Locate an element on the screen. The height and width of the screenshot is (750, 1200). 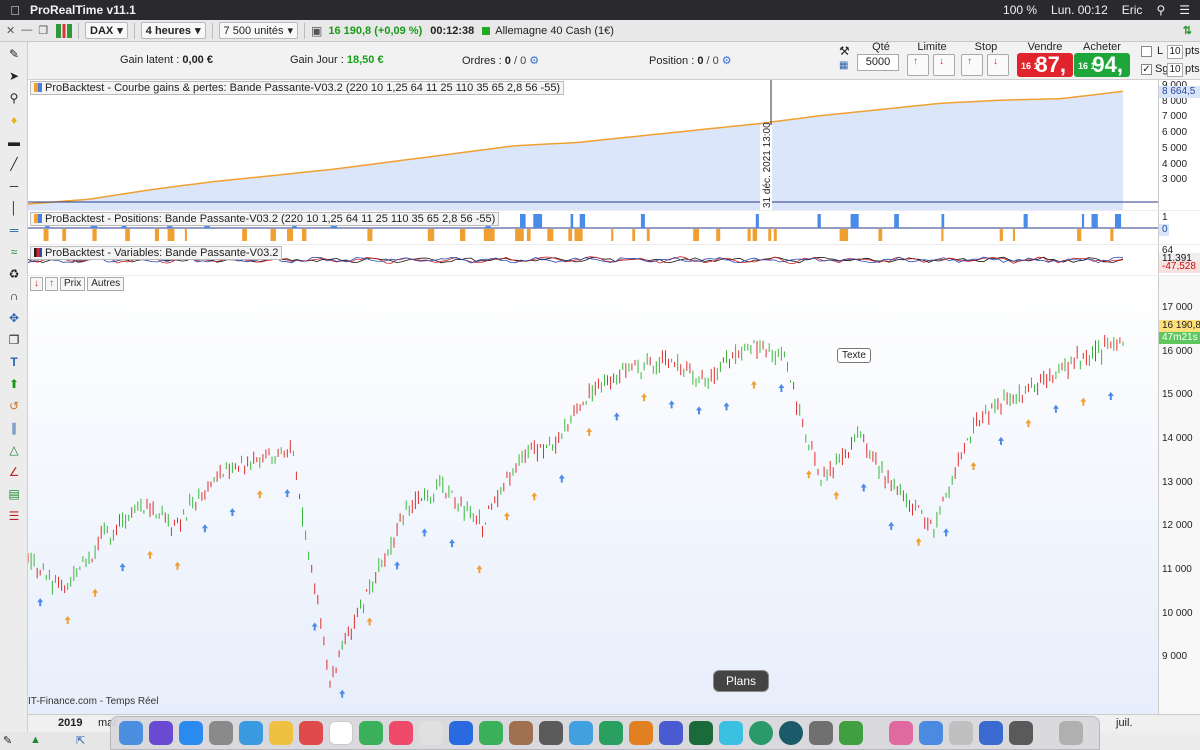
plans-icon is located at coordinates (731, 733).